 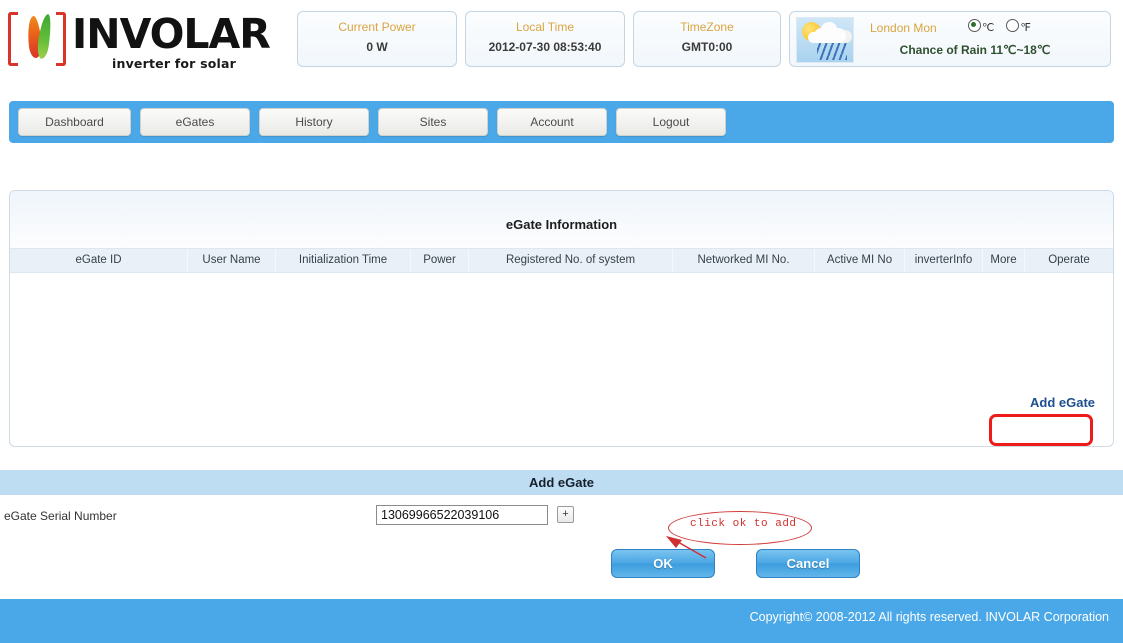 What do you see at coordinates (462, 515) in the screenshot?
I see `egate-serial-number-input` at bounding box center [462, 515].